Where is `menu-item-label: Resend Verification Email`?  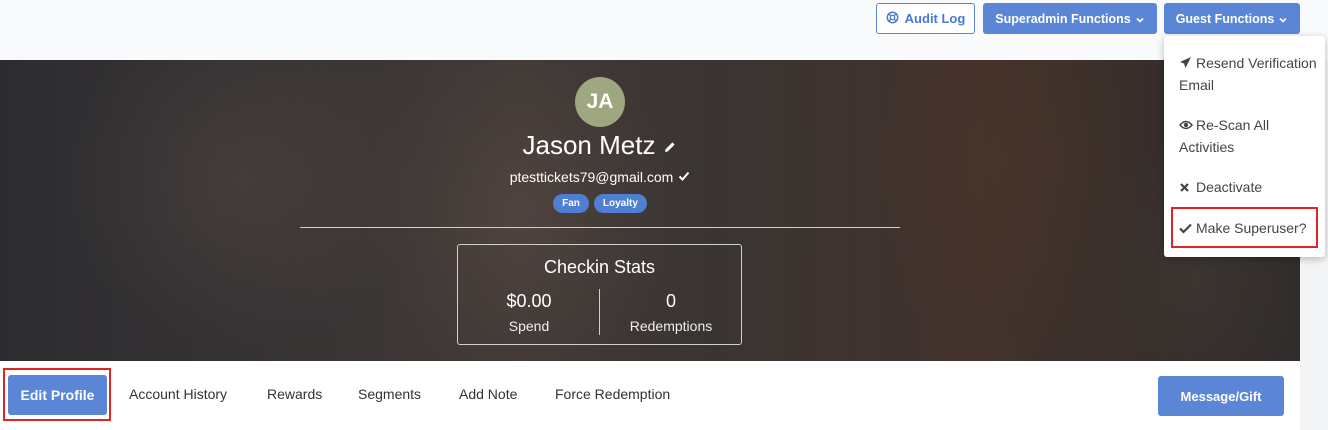
menu-item-label: Resend Verification Email is located at coordinates (1248, 74).